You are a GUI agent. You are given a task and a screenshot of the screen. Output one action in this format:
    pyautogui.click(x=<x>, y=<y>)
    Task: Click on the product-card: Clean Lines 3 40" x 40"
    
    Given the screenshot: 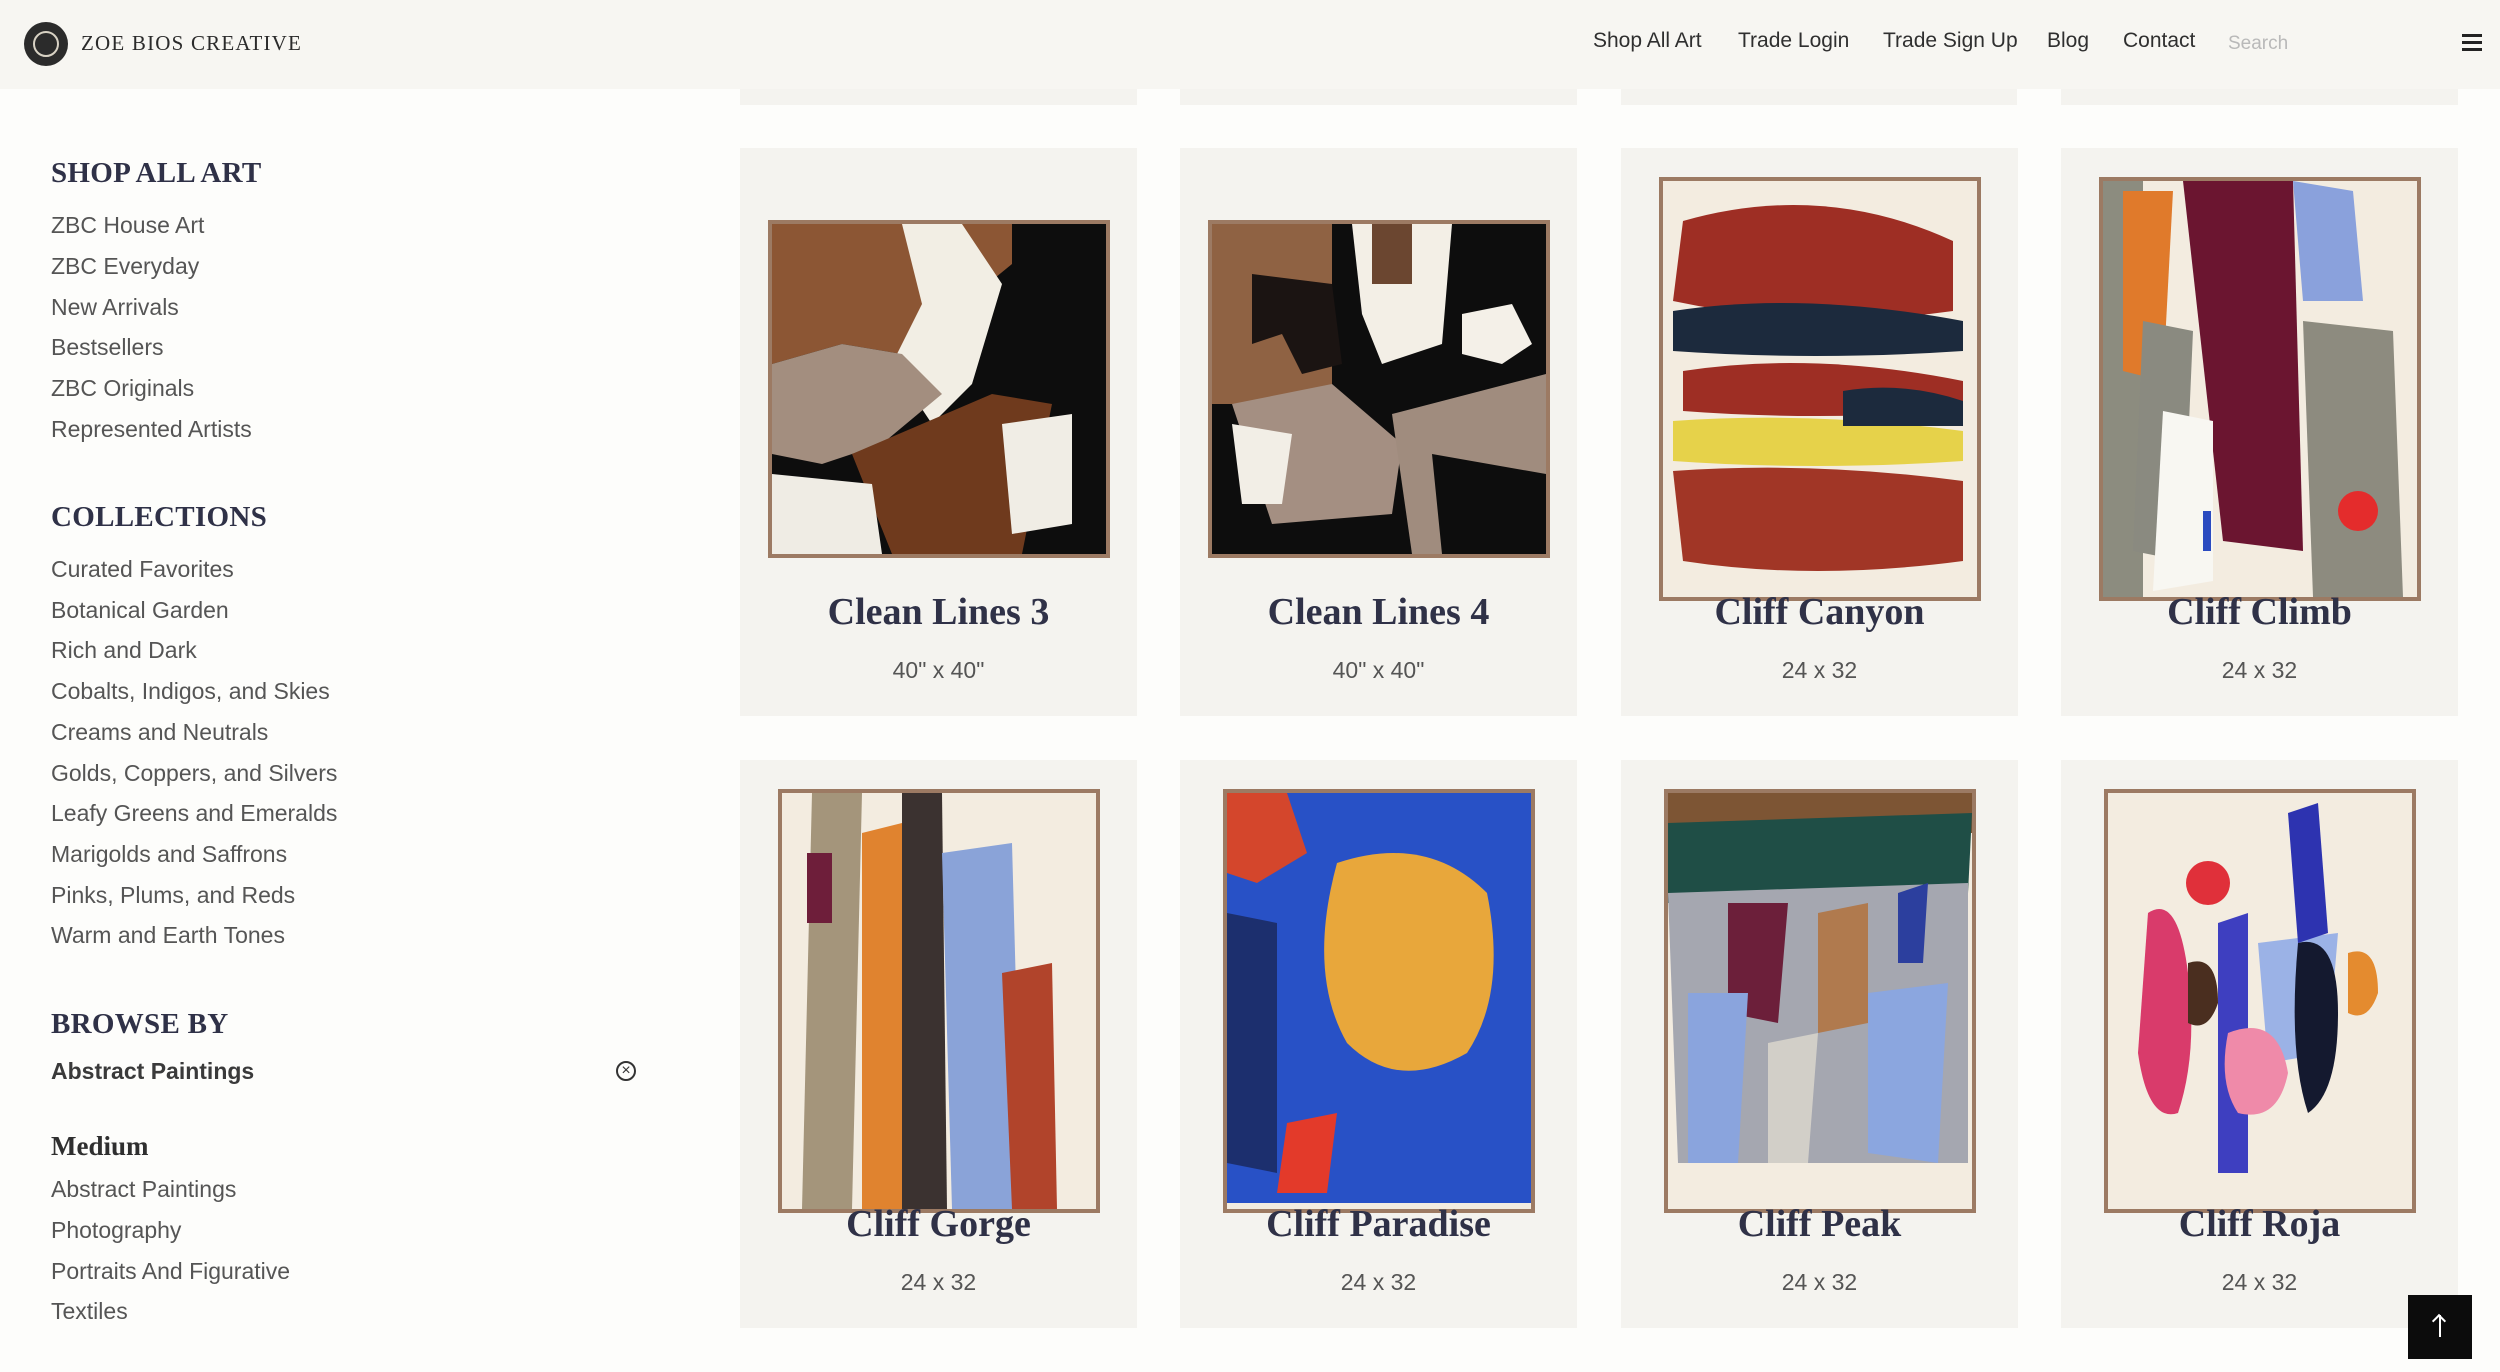 What is the action you would take?
    pyautogui.click(x=938, y=432)
    